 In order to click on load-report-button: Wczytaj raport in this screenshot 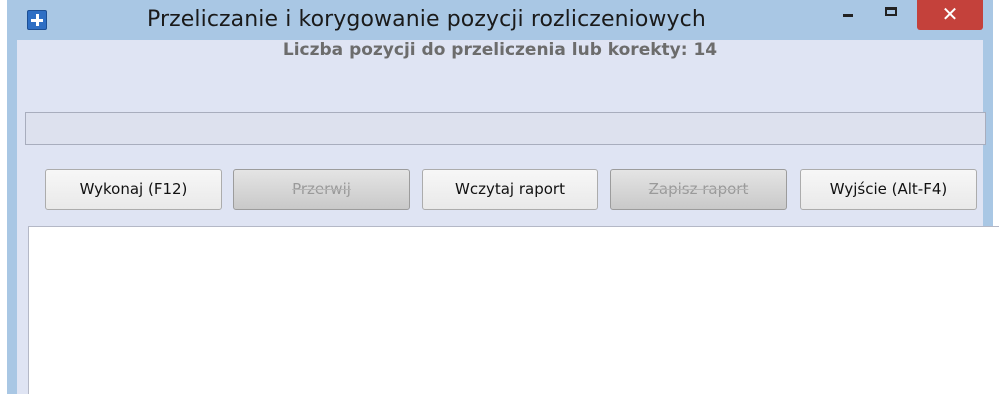, I will do `click(510, 189)`.